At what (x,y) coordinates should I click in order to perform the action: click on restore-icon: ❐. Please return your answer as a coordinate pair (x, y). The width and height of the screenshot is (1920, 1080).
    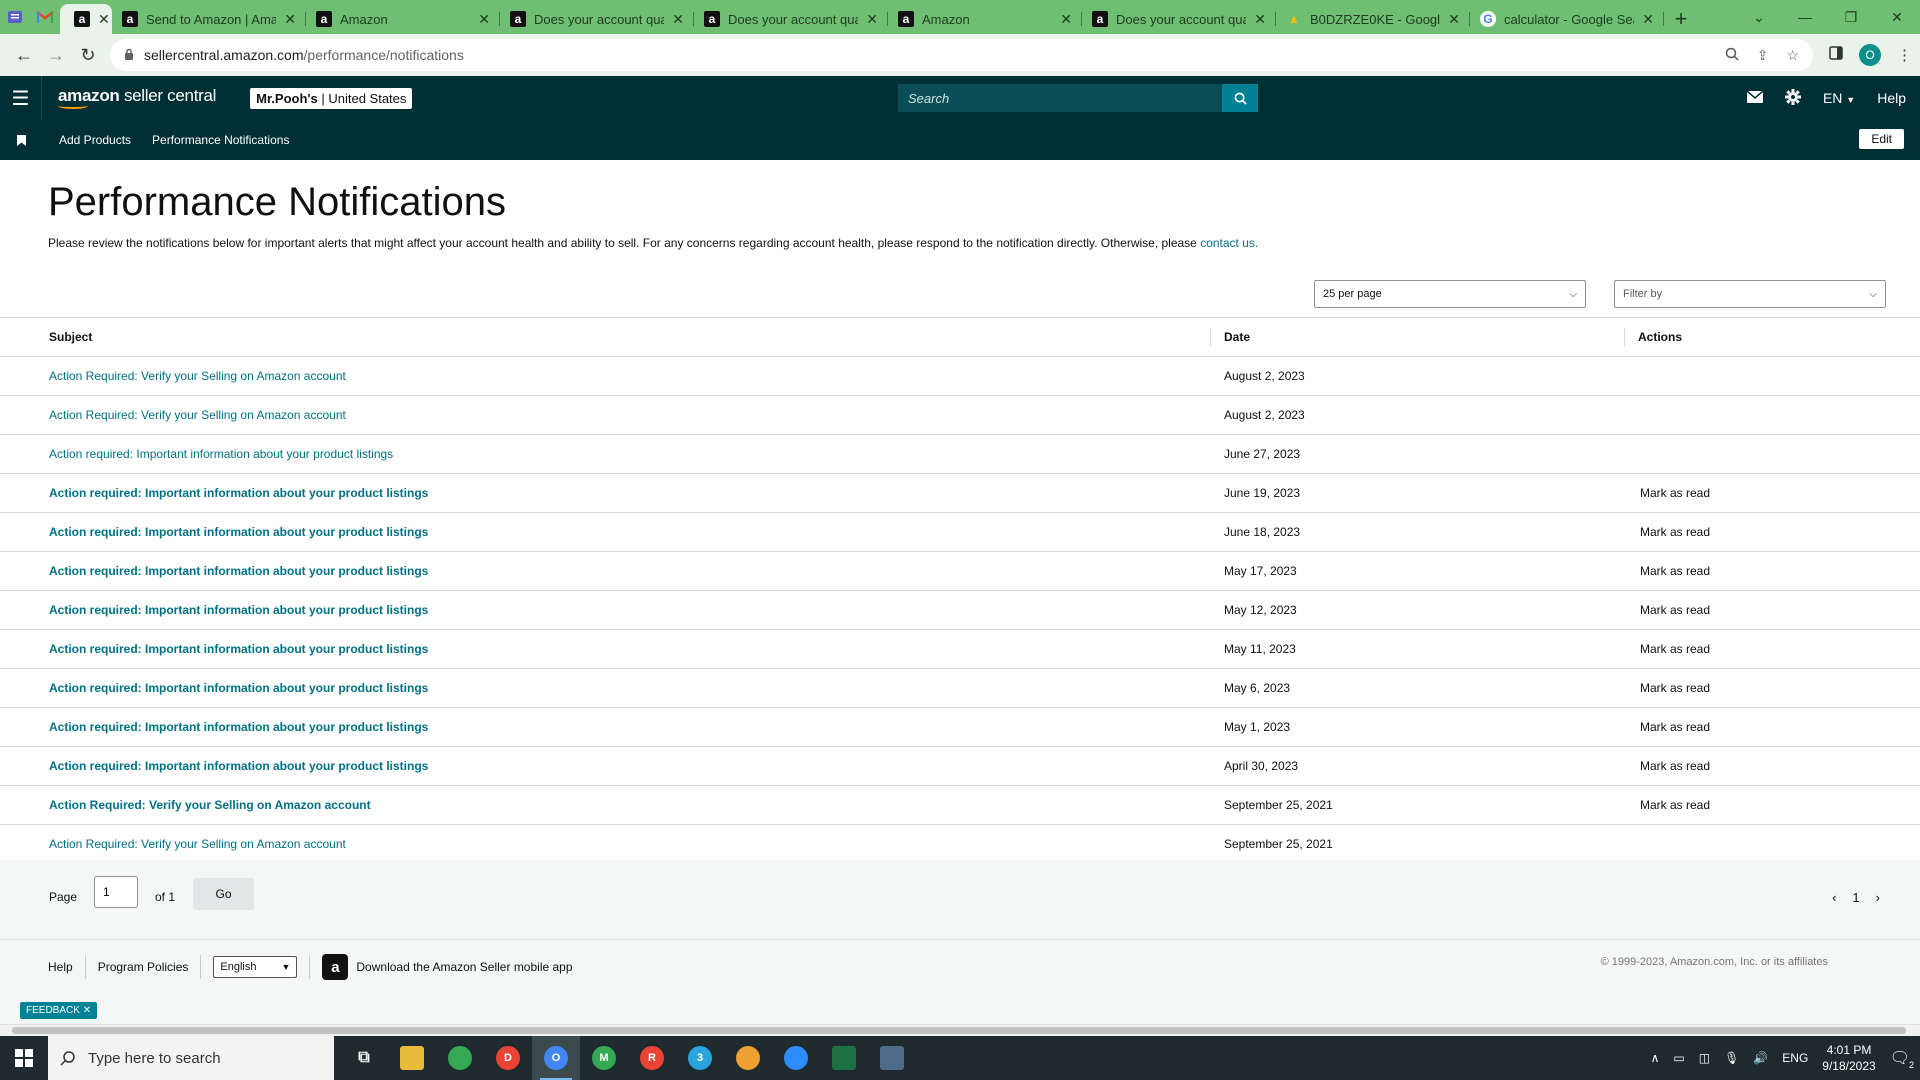
    Looking at the image, I should click on (1851, 17).